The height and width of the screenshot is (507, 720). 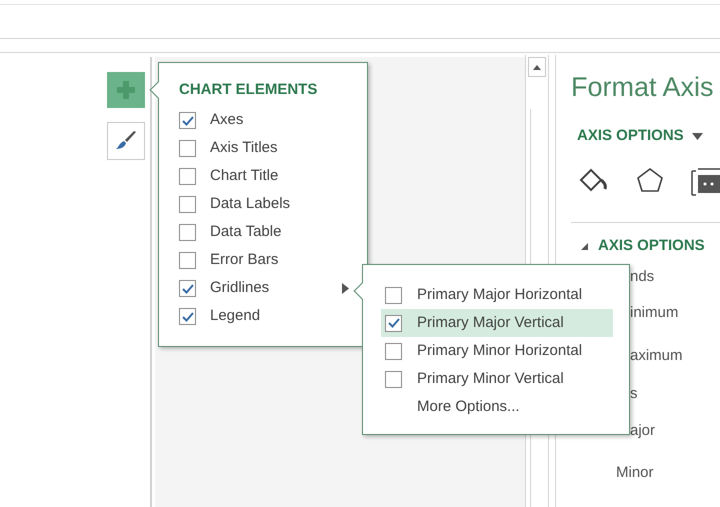 I want to click on element-option: Chart Title, so click(x=264, y=176).